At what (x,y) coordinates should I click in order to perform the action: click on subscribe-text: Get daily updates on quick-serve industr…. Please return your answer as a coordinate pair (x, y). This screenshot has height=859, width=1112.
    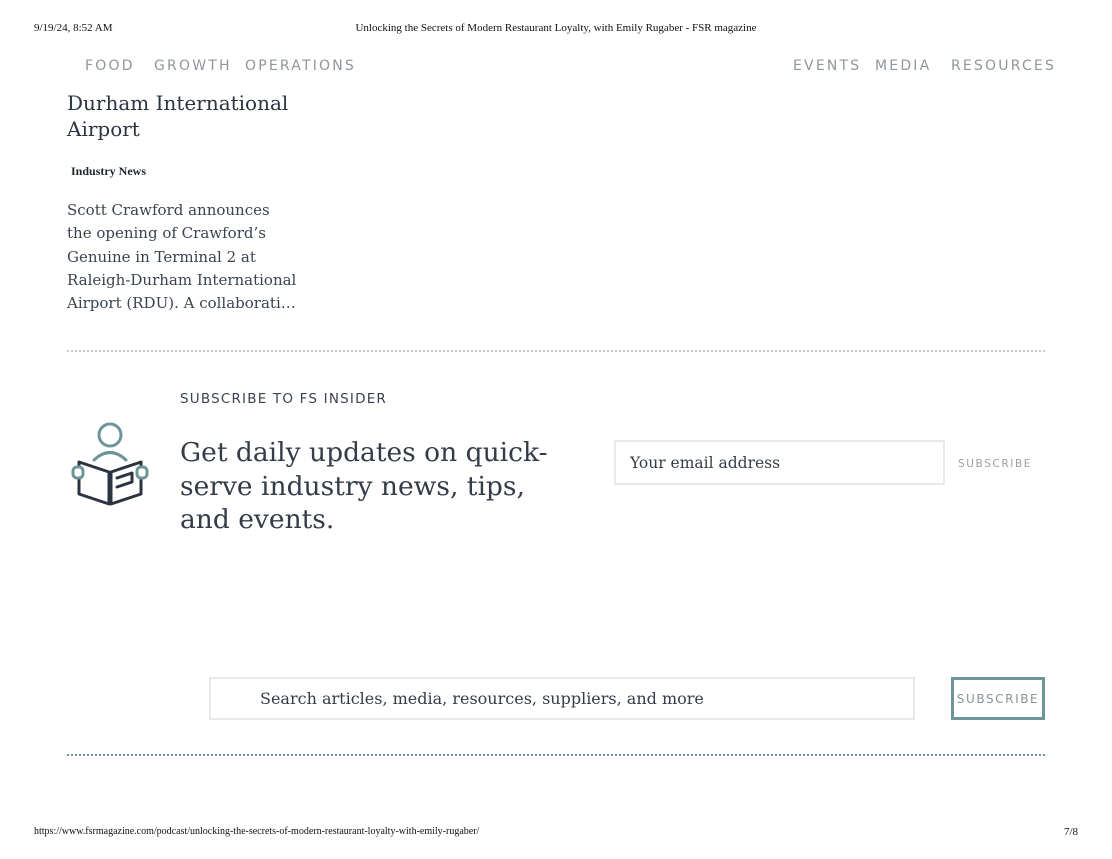
    Looking at the image, I should click on (364, 486).